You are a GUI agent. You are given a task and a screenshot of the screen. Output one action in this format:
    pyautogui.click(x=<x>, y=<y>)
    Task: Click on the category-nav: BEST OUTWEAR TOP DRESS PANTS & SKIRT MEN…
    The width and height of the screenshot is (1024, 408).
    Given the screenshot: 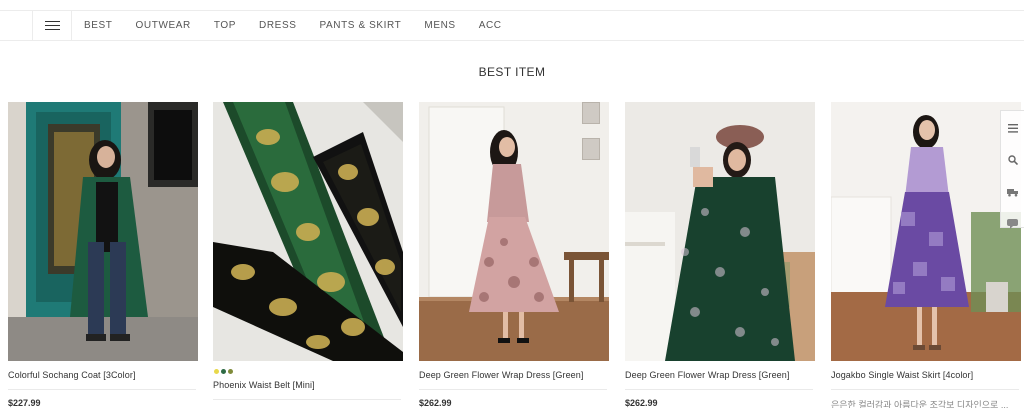 What is the action you would take?
    pyautogui.click(x=304, y=25)
    